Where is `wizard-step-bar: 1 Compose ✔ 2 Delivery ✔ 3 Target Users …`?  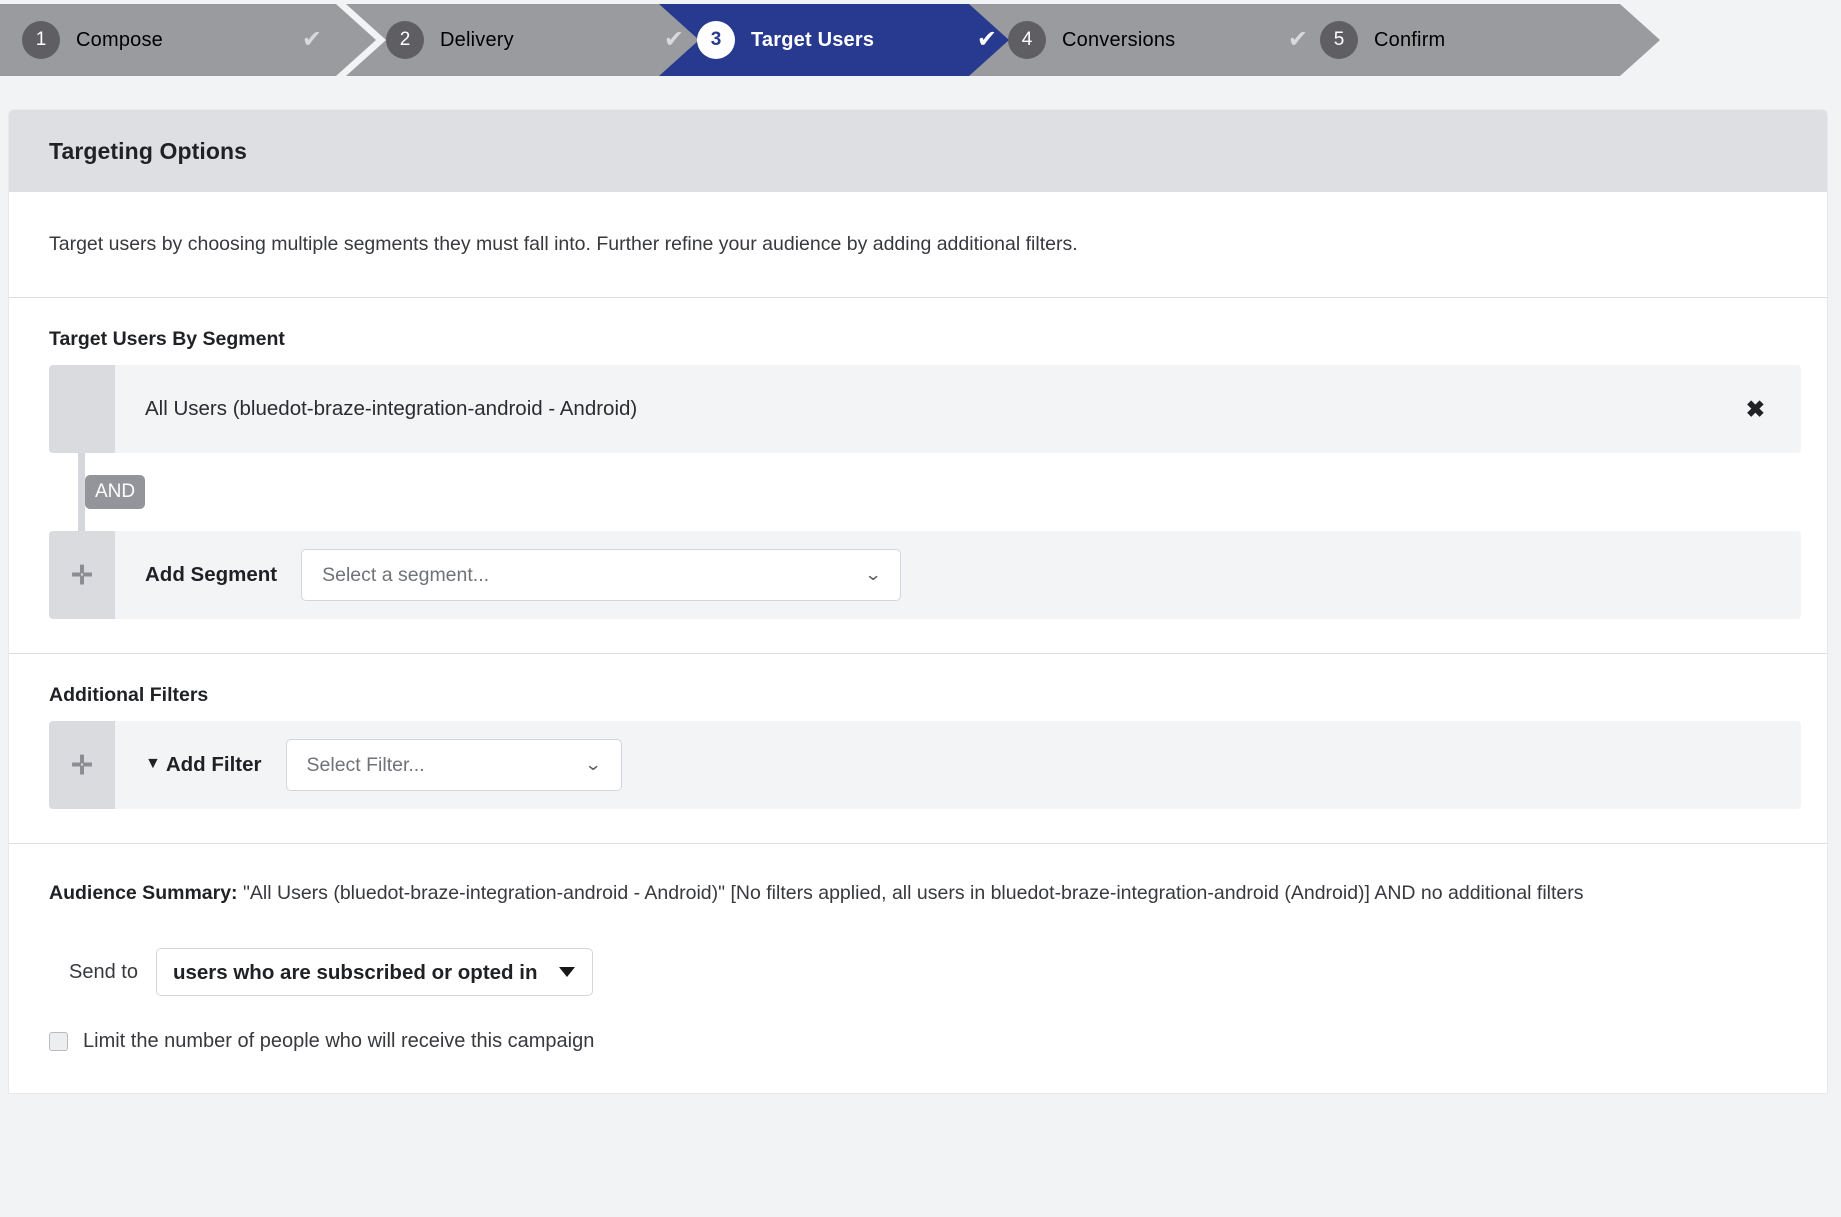 wizard-step-bar: 1 Compose ✔ 2 Delivery ✔ 3 Target Users … is located at coordinates (920, 40).